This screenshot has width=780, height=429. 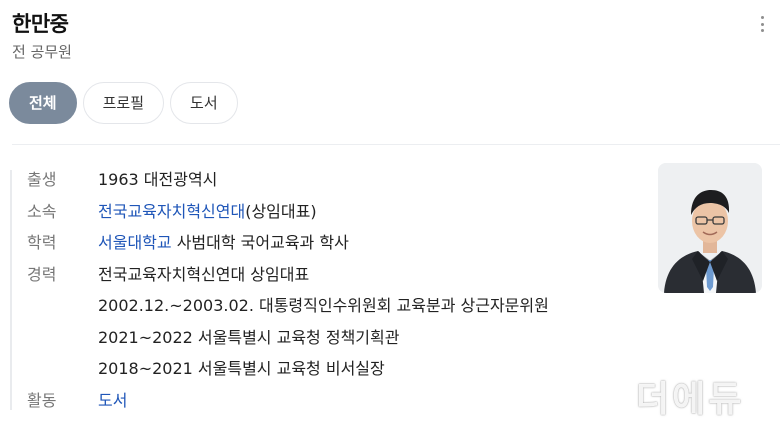 What do you see at coordinates (762, 24) in the screenshot?
I see `more-options-icon` at bounding box center [762, 24].